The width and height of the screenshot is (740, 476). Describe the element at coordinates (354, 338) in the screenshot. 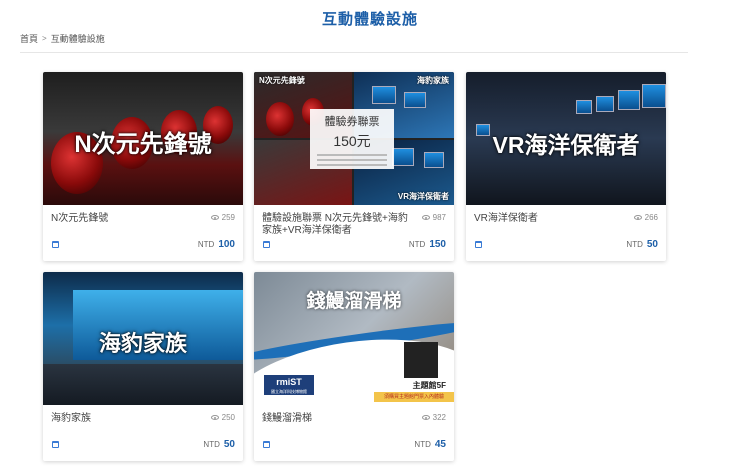

I see `card-image: 錢鰻溜滑梯 rmiST 國立海洋科技博物館 主題館5F 須購買主題館門票入內體驗` at that location.